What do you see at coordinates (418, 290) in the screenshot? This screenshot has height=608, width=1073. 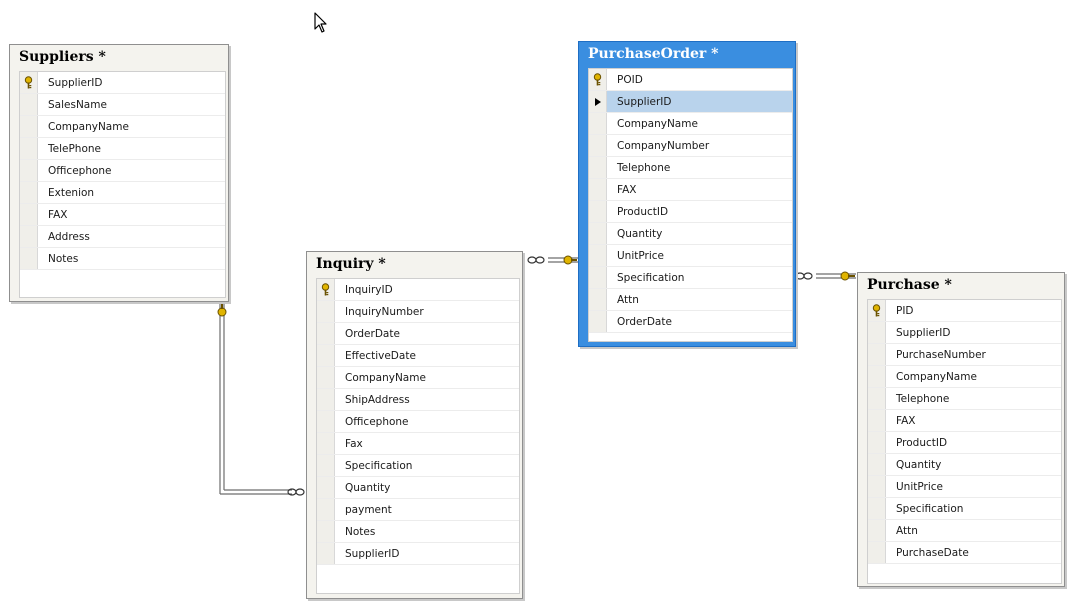 I see `column-row: InquiryID` at bounding box center [418, 290].